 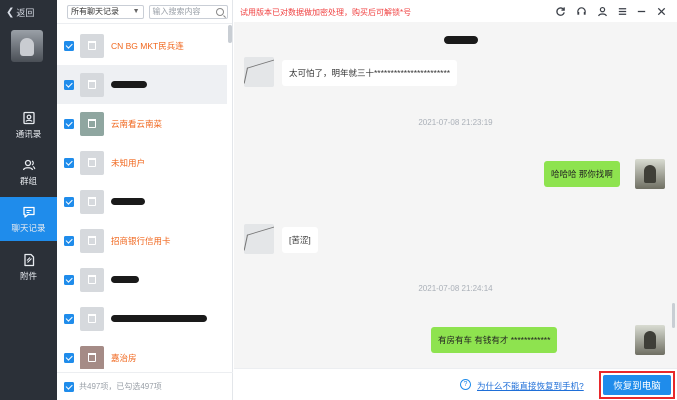 What do you see at coordinates (465, 384) in the screenshot?
I see `help-icon: ?` at bounding box center [465, 384].